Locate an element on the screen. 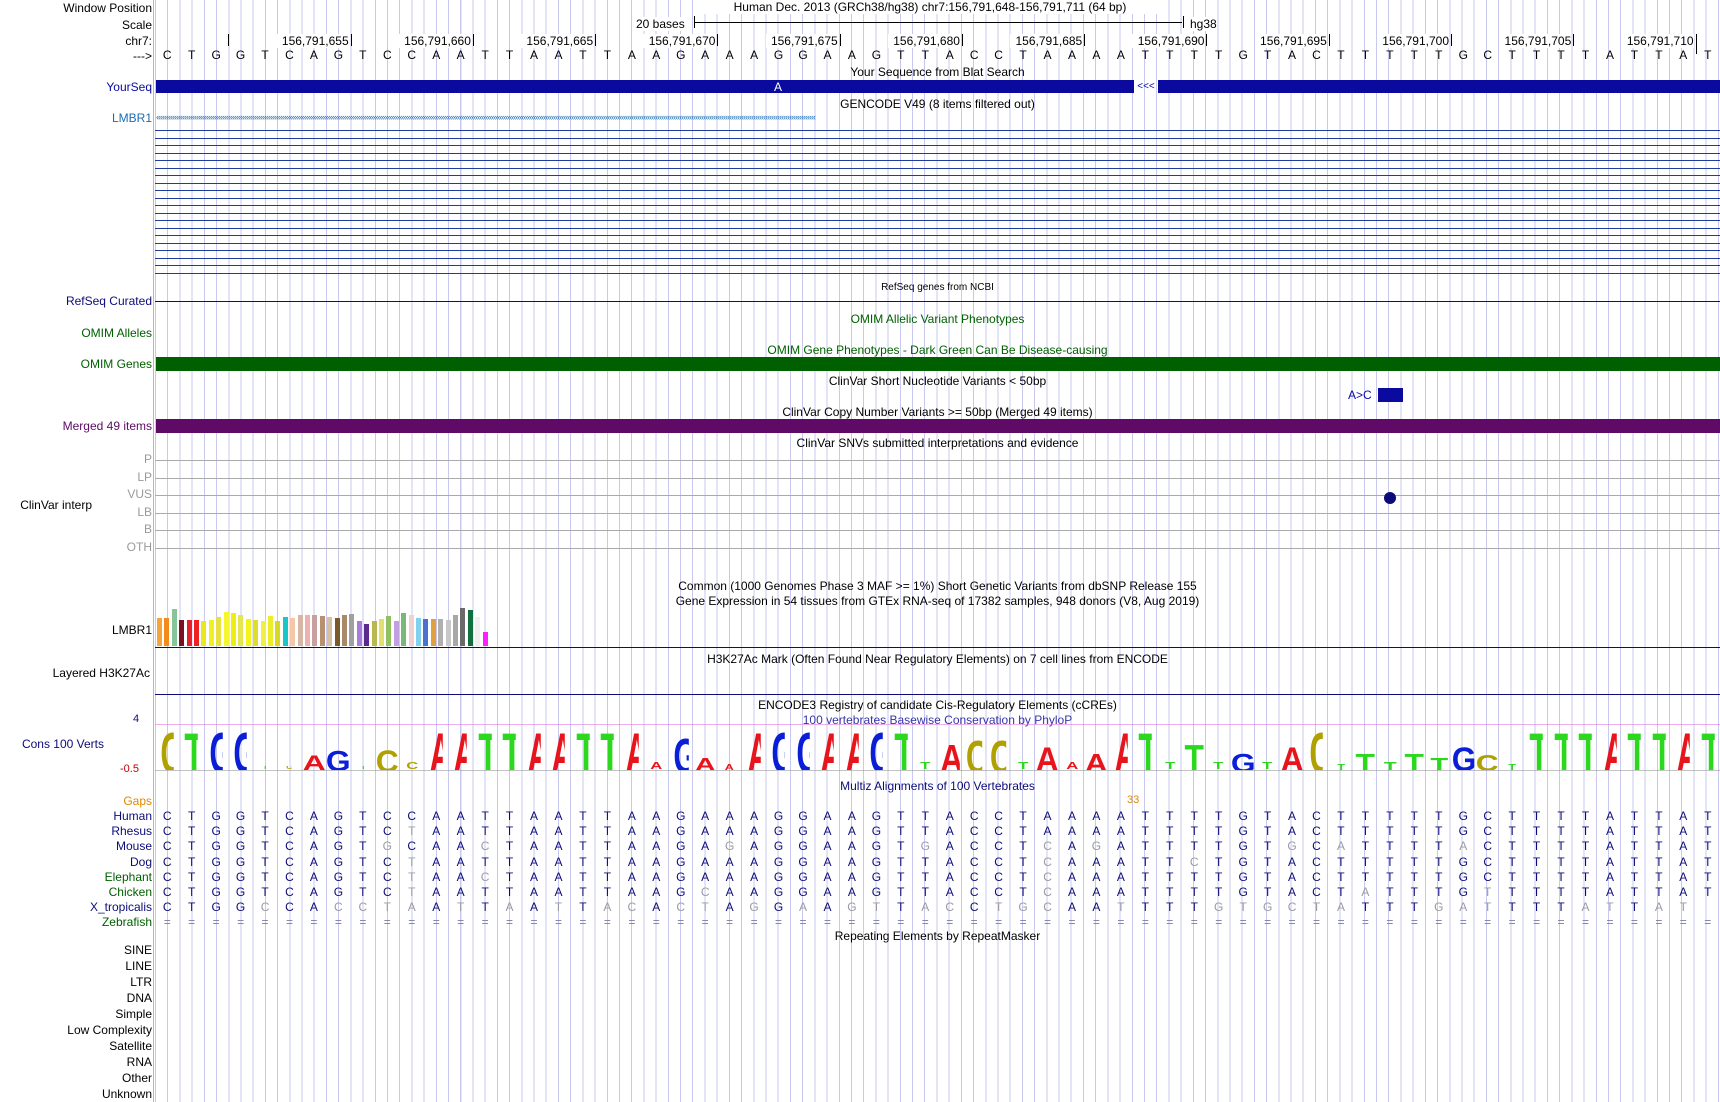 This screenshot has height=1102, width=1720. clinvar-variant-box is located at coordinates (1390, 395).